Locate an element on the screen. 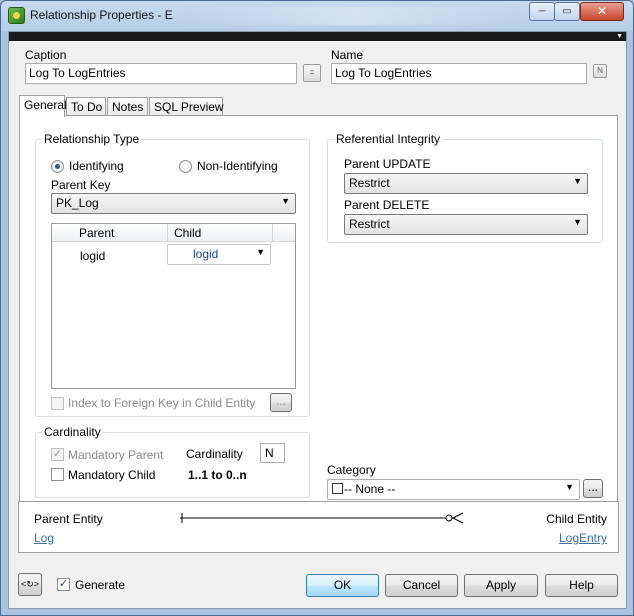 The width and height of the screenshot is (634, 616). mandatory-child-checkbox is located at coordinates (57, 474).